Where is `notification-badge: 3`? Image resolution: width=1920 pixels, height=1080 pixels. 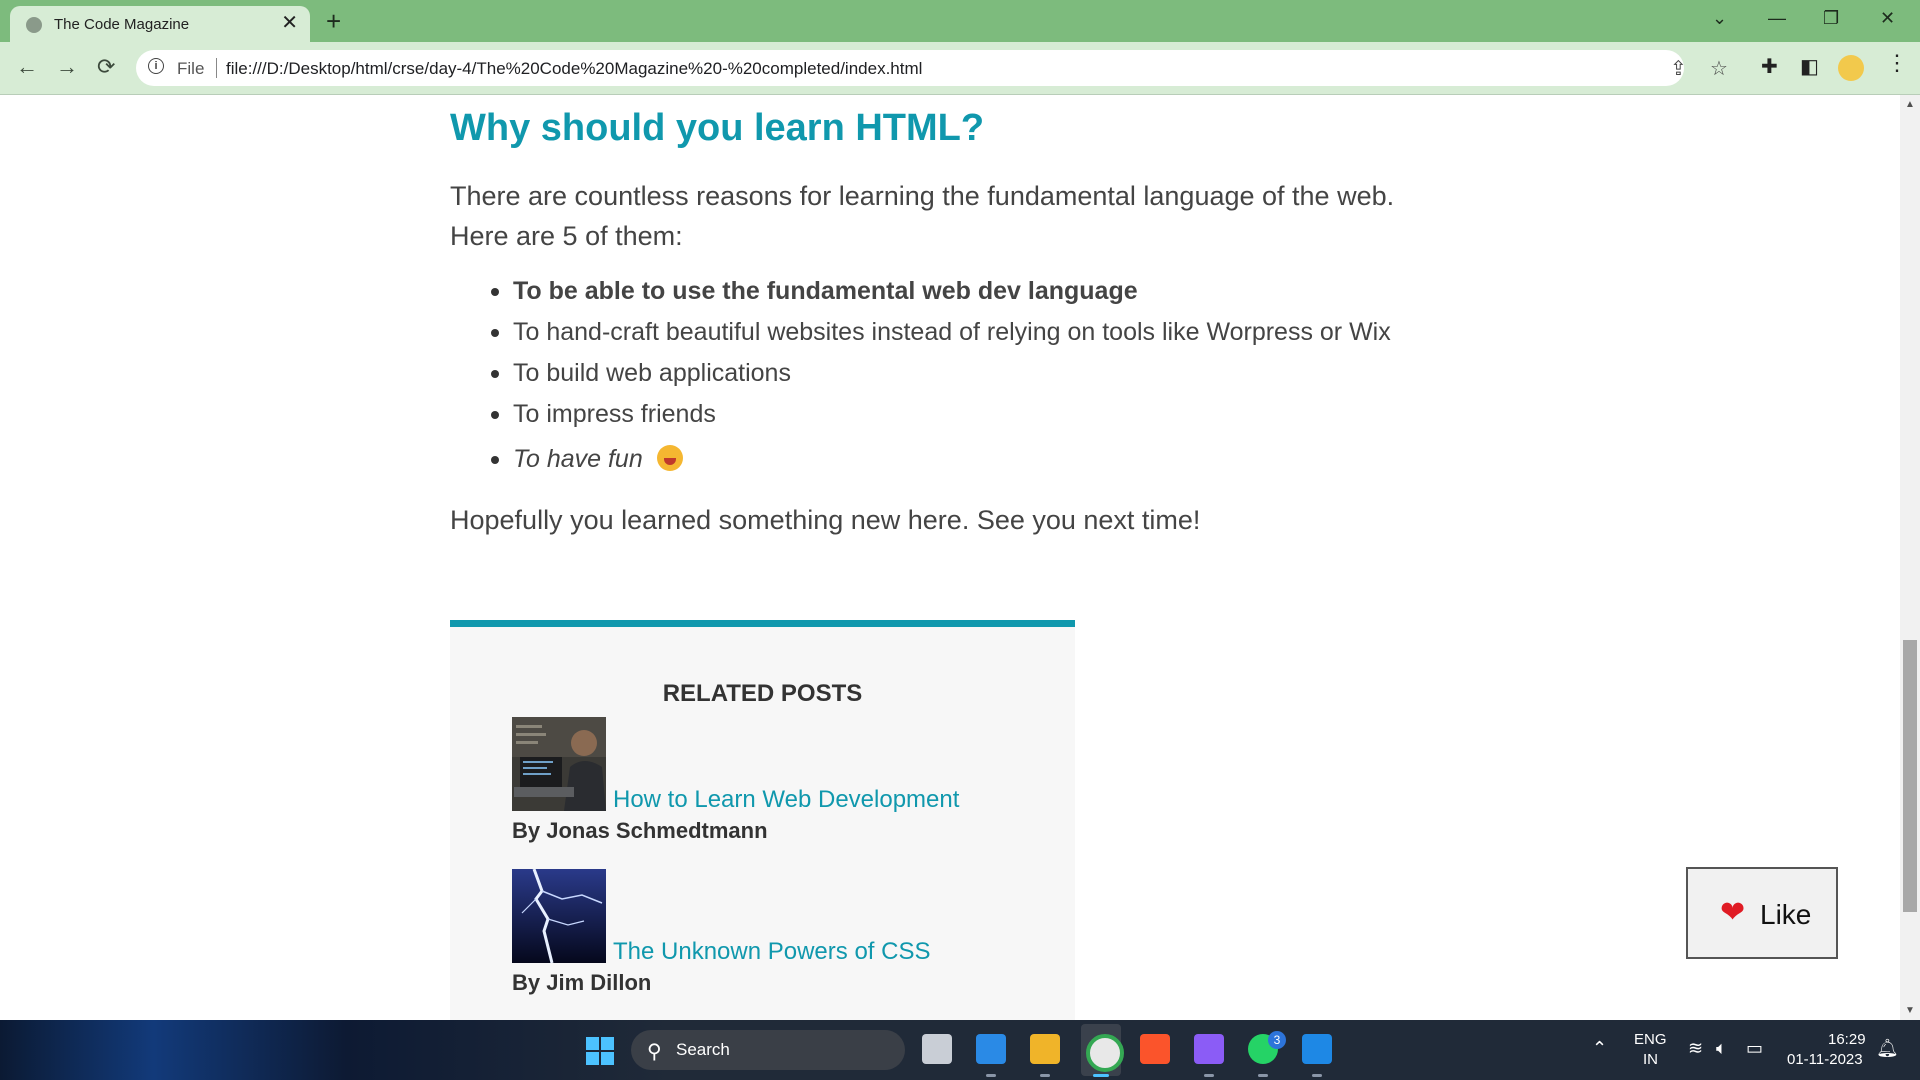 notification-badge: 3 is located at coordinates (1277, 1040).